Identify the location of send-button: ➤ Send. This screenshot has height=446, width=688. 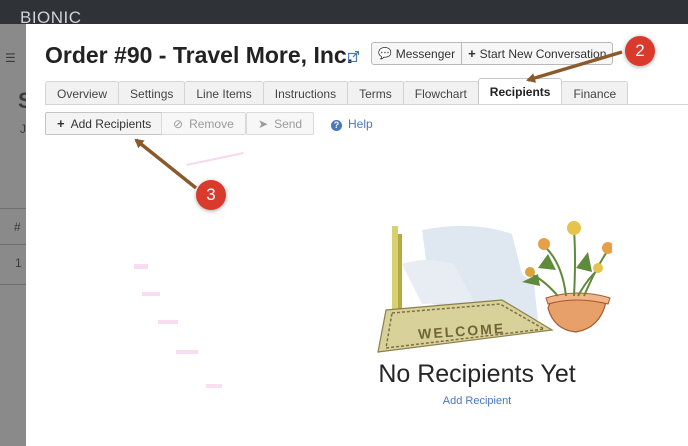
(280, 123).